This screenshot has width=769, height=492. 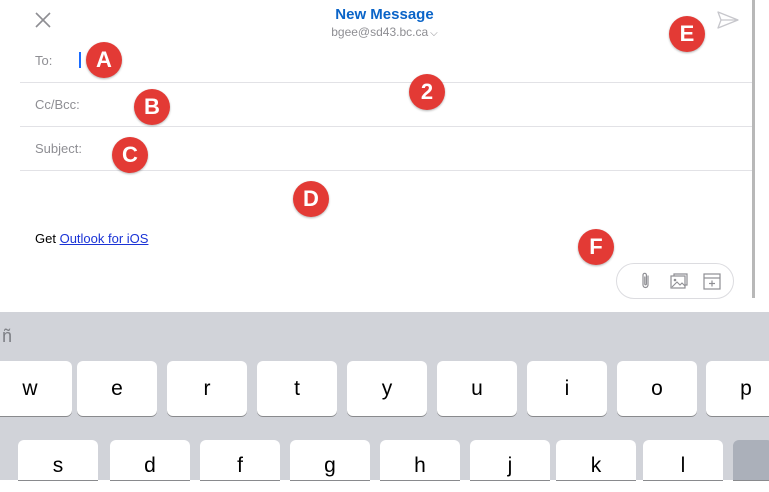 I want to click on compose-toolbar, so click(x=675, y=281).